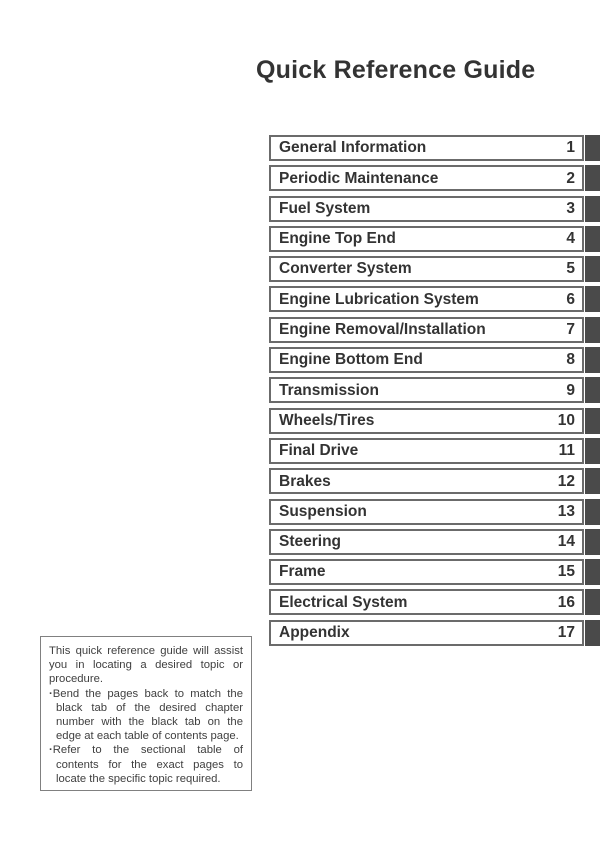  Describe the element at coordinates (323, 511) in the screenshot. I see `chapter-name: Suspension` at that location.